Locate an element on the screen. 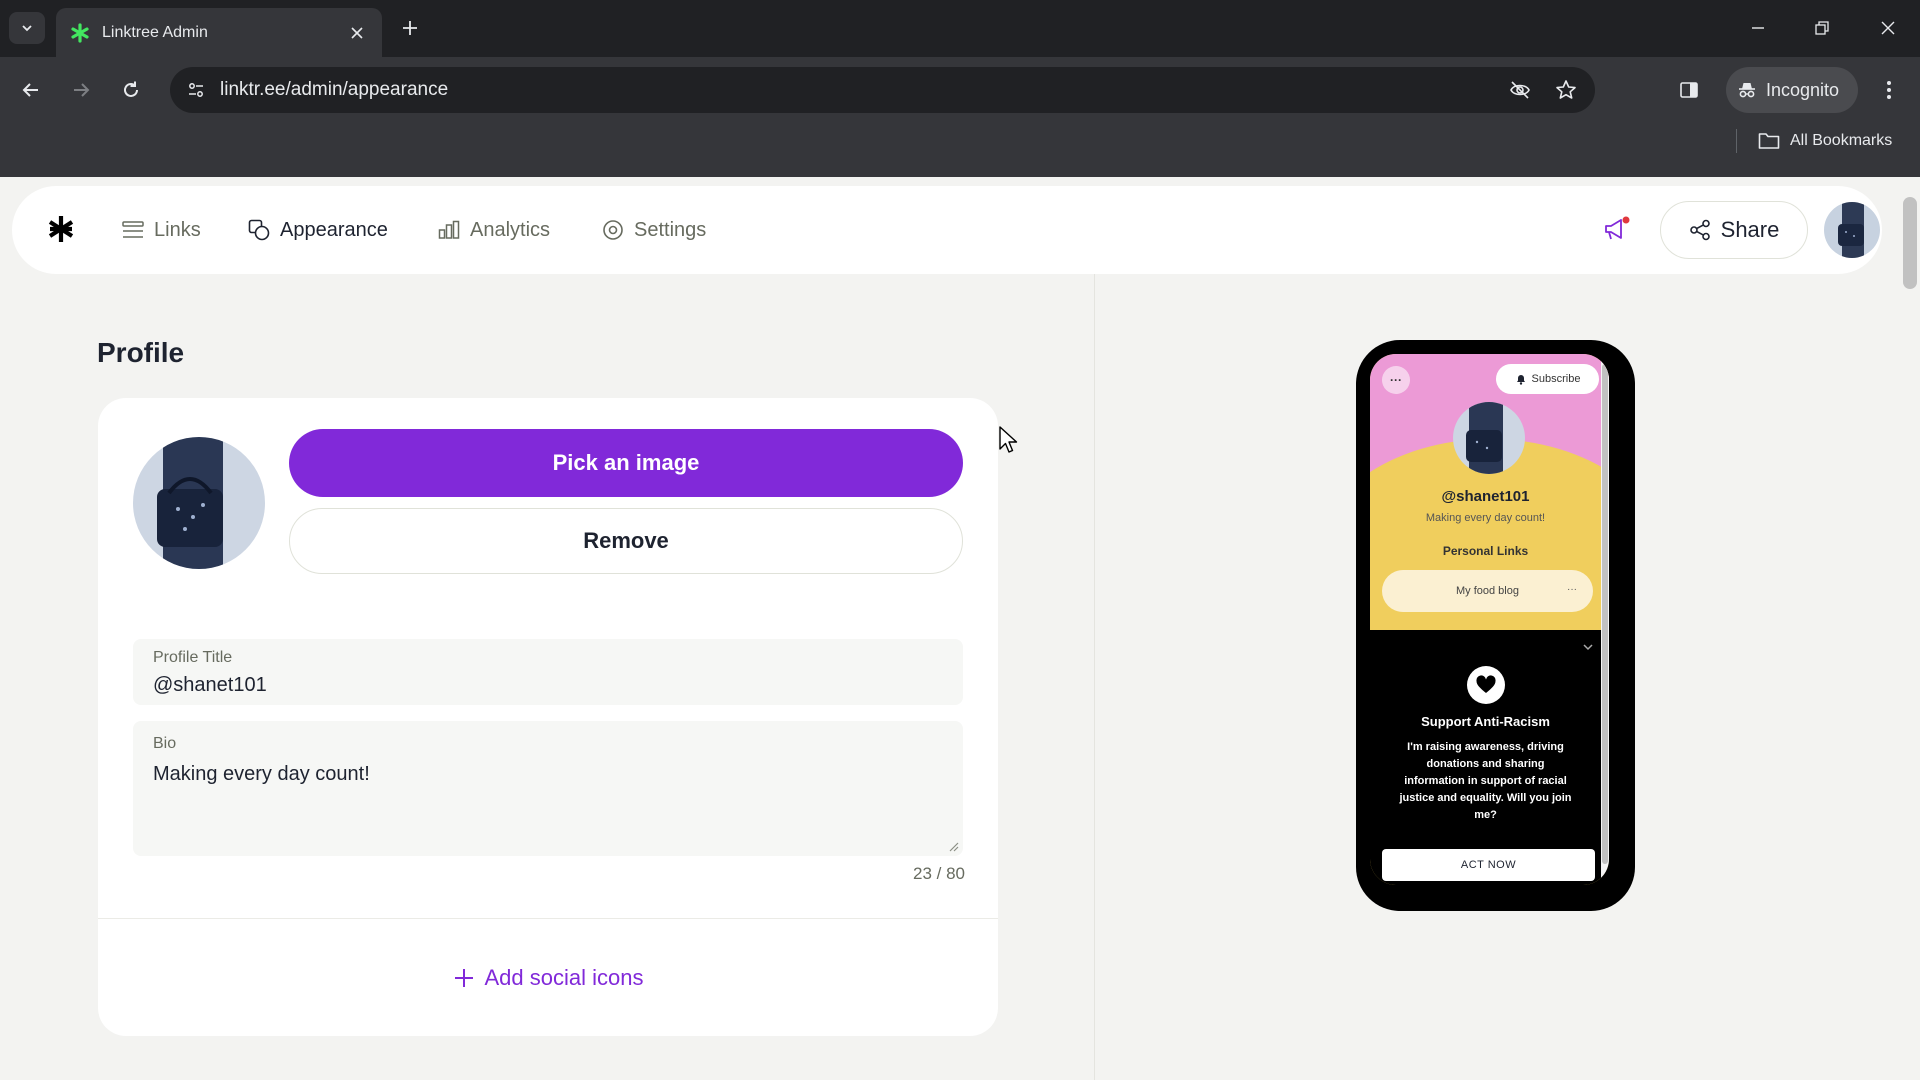  heart-icon is located at coordinates (1486, 685).